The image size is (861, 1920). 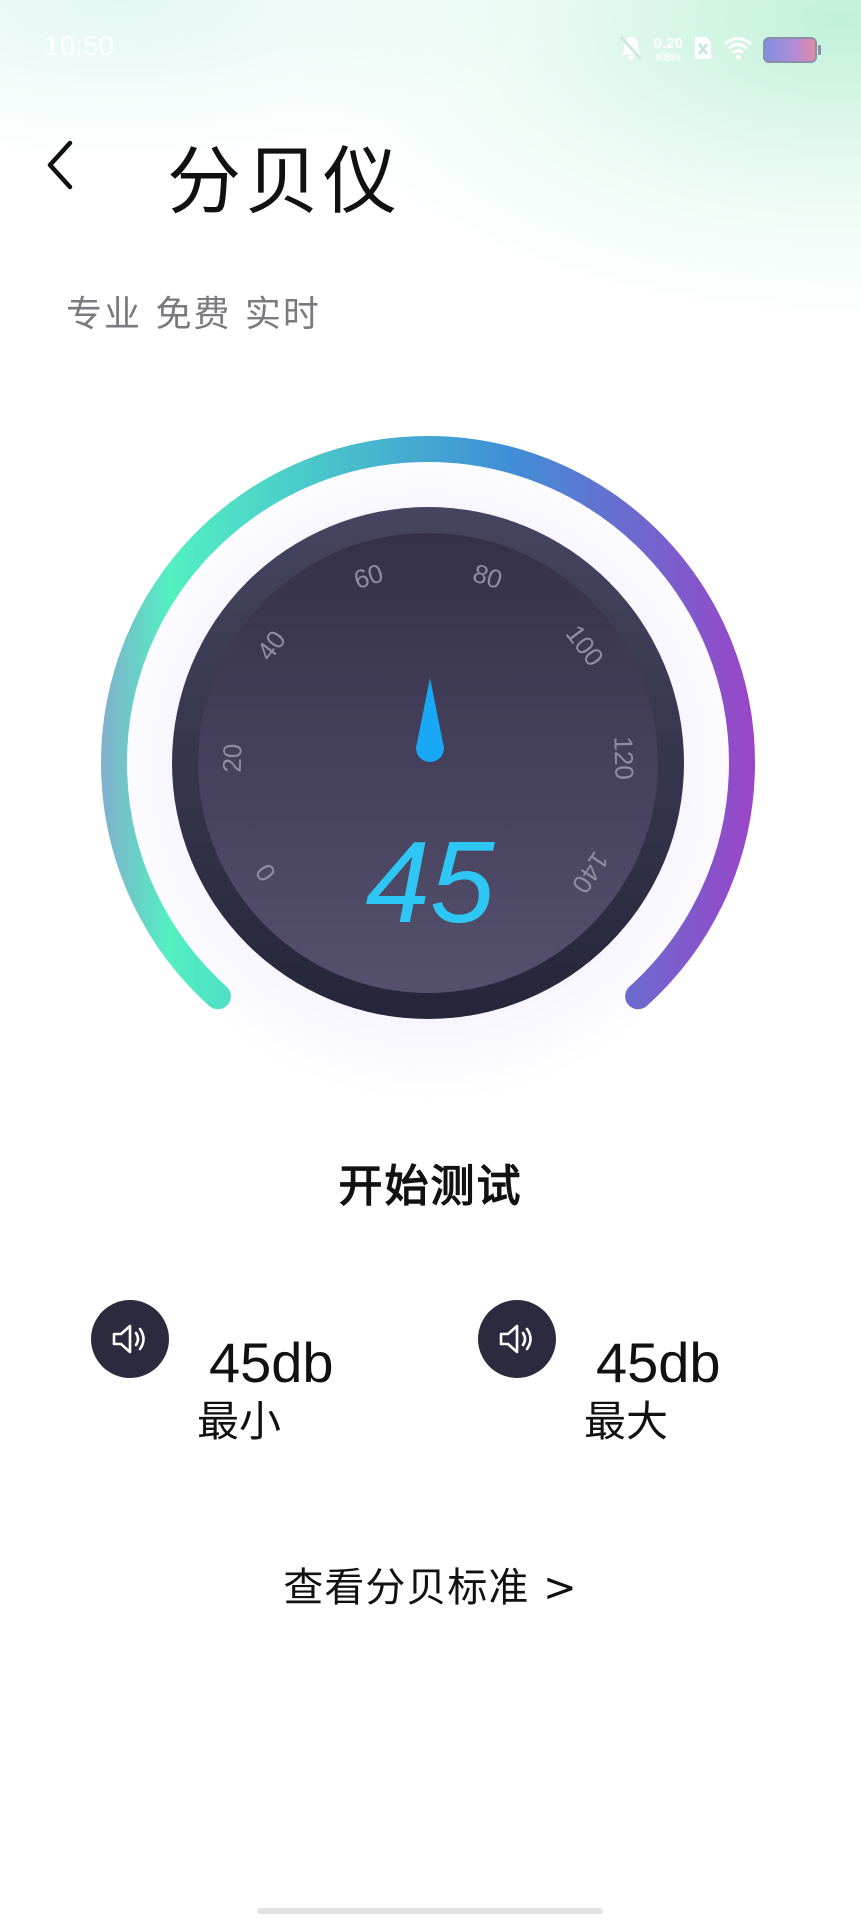 I want to click on chevron-left-icon, so click(x=60, y=165).